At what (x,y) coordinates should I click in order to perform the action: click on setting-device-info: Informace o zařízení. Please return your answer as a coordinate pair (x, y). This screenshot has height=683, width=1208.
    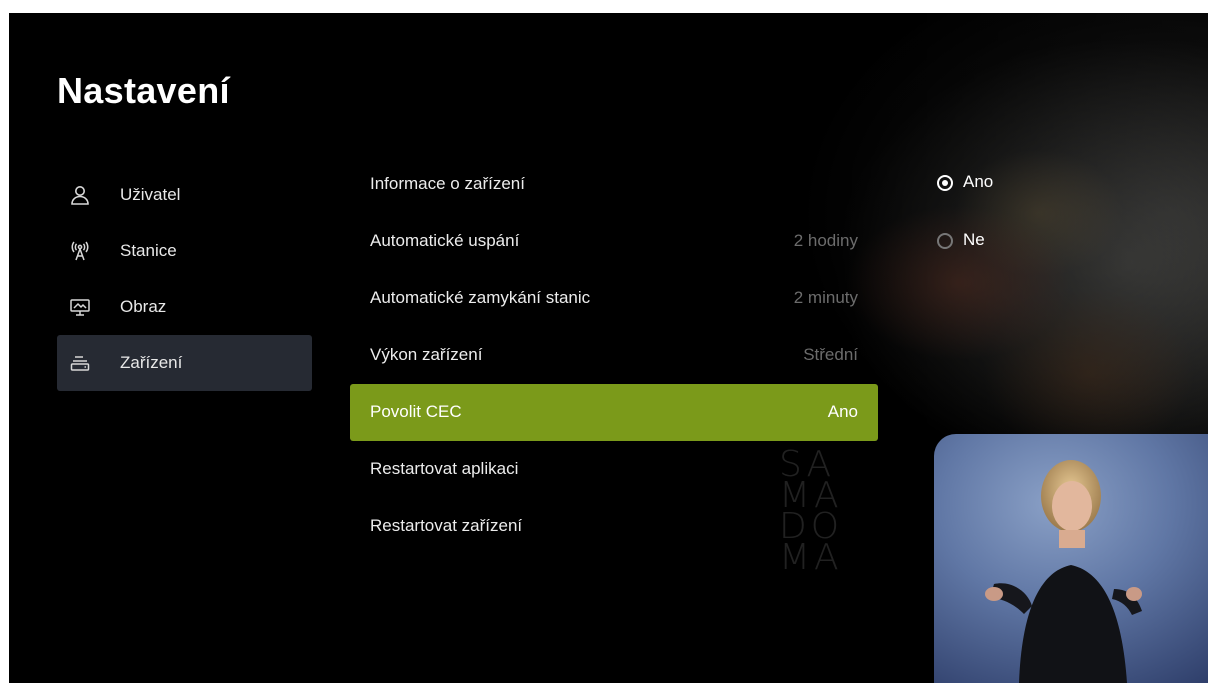
    Looking at the image, I should click on (614, 184).